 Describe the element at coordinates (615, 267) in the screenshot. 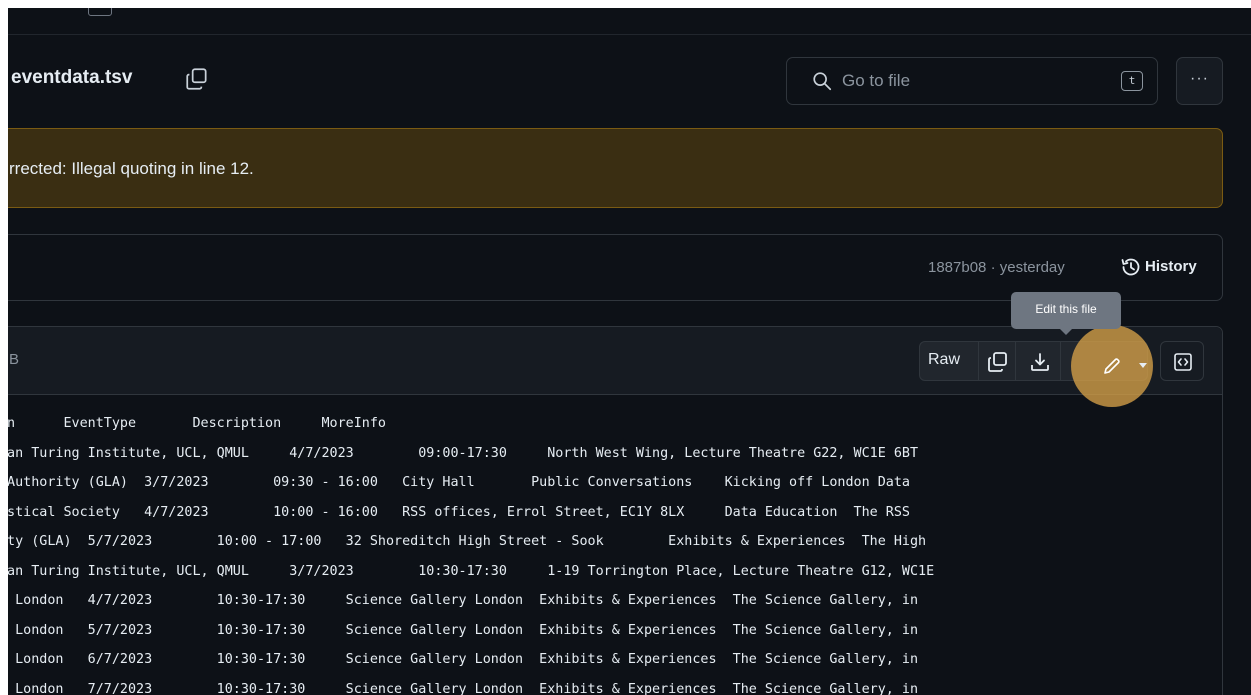

I see `latest-commit-bar: 1887b08 · yesterday History` at that location.